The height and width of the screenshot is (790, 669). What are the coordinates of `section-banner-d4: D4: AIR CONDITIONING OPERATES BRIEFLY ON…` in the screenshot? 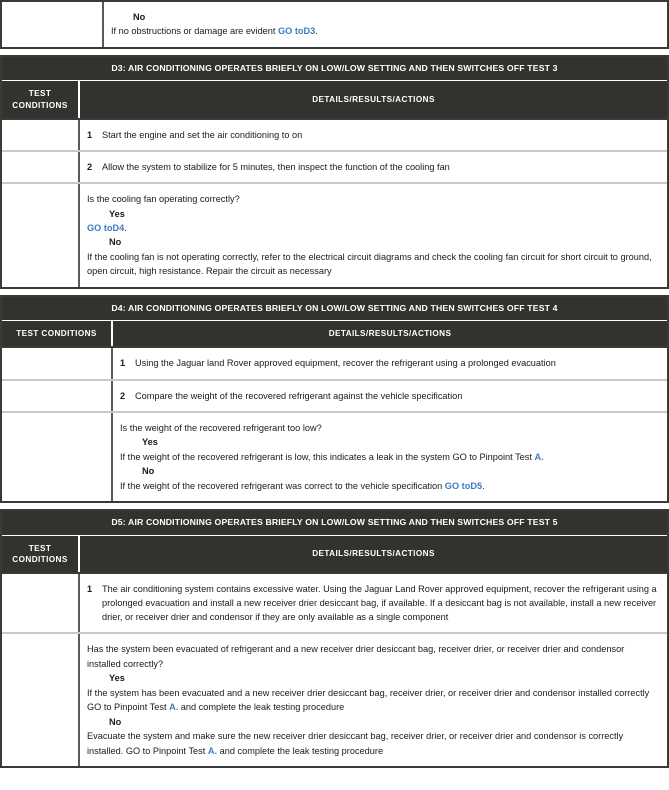 It's located at (334, 308).